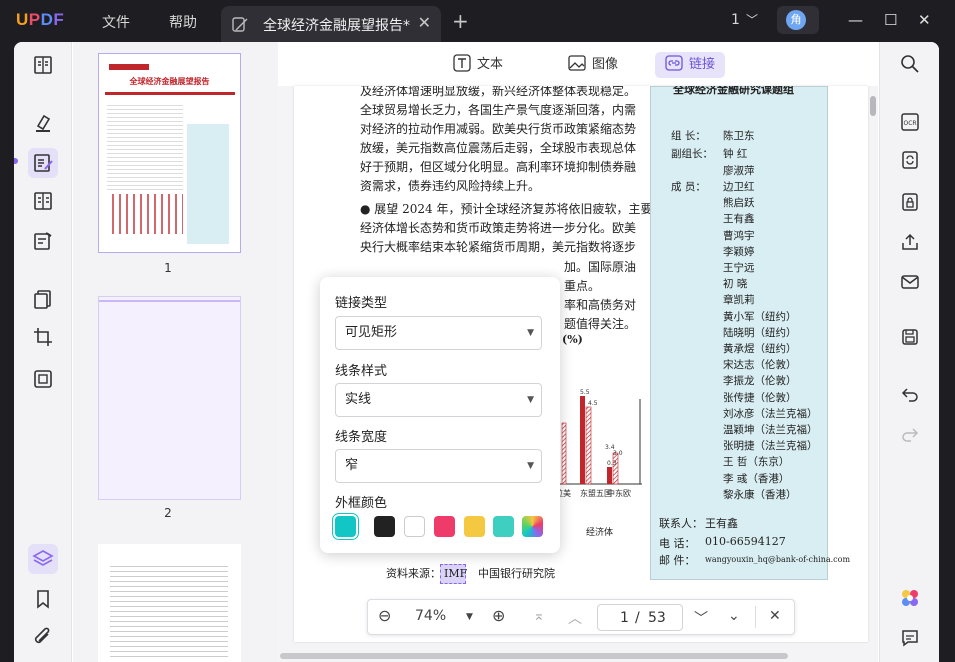 Image resolution: width=955 pixels, height=662 pixels. Describe the element at coordinates (910, 202) in the screenshot. I see `protect-icon` at that location.